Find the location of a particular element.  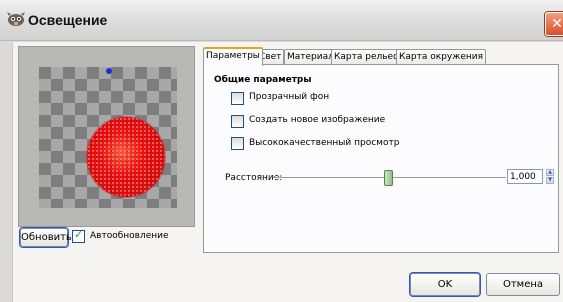

new-image-label: Создать новое изображение is located at coordinates (317, 120).